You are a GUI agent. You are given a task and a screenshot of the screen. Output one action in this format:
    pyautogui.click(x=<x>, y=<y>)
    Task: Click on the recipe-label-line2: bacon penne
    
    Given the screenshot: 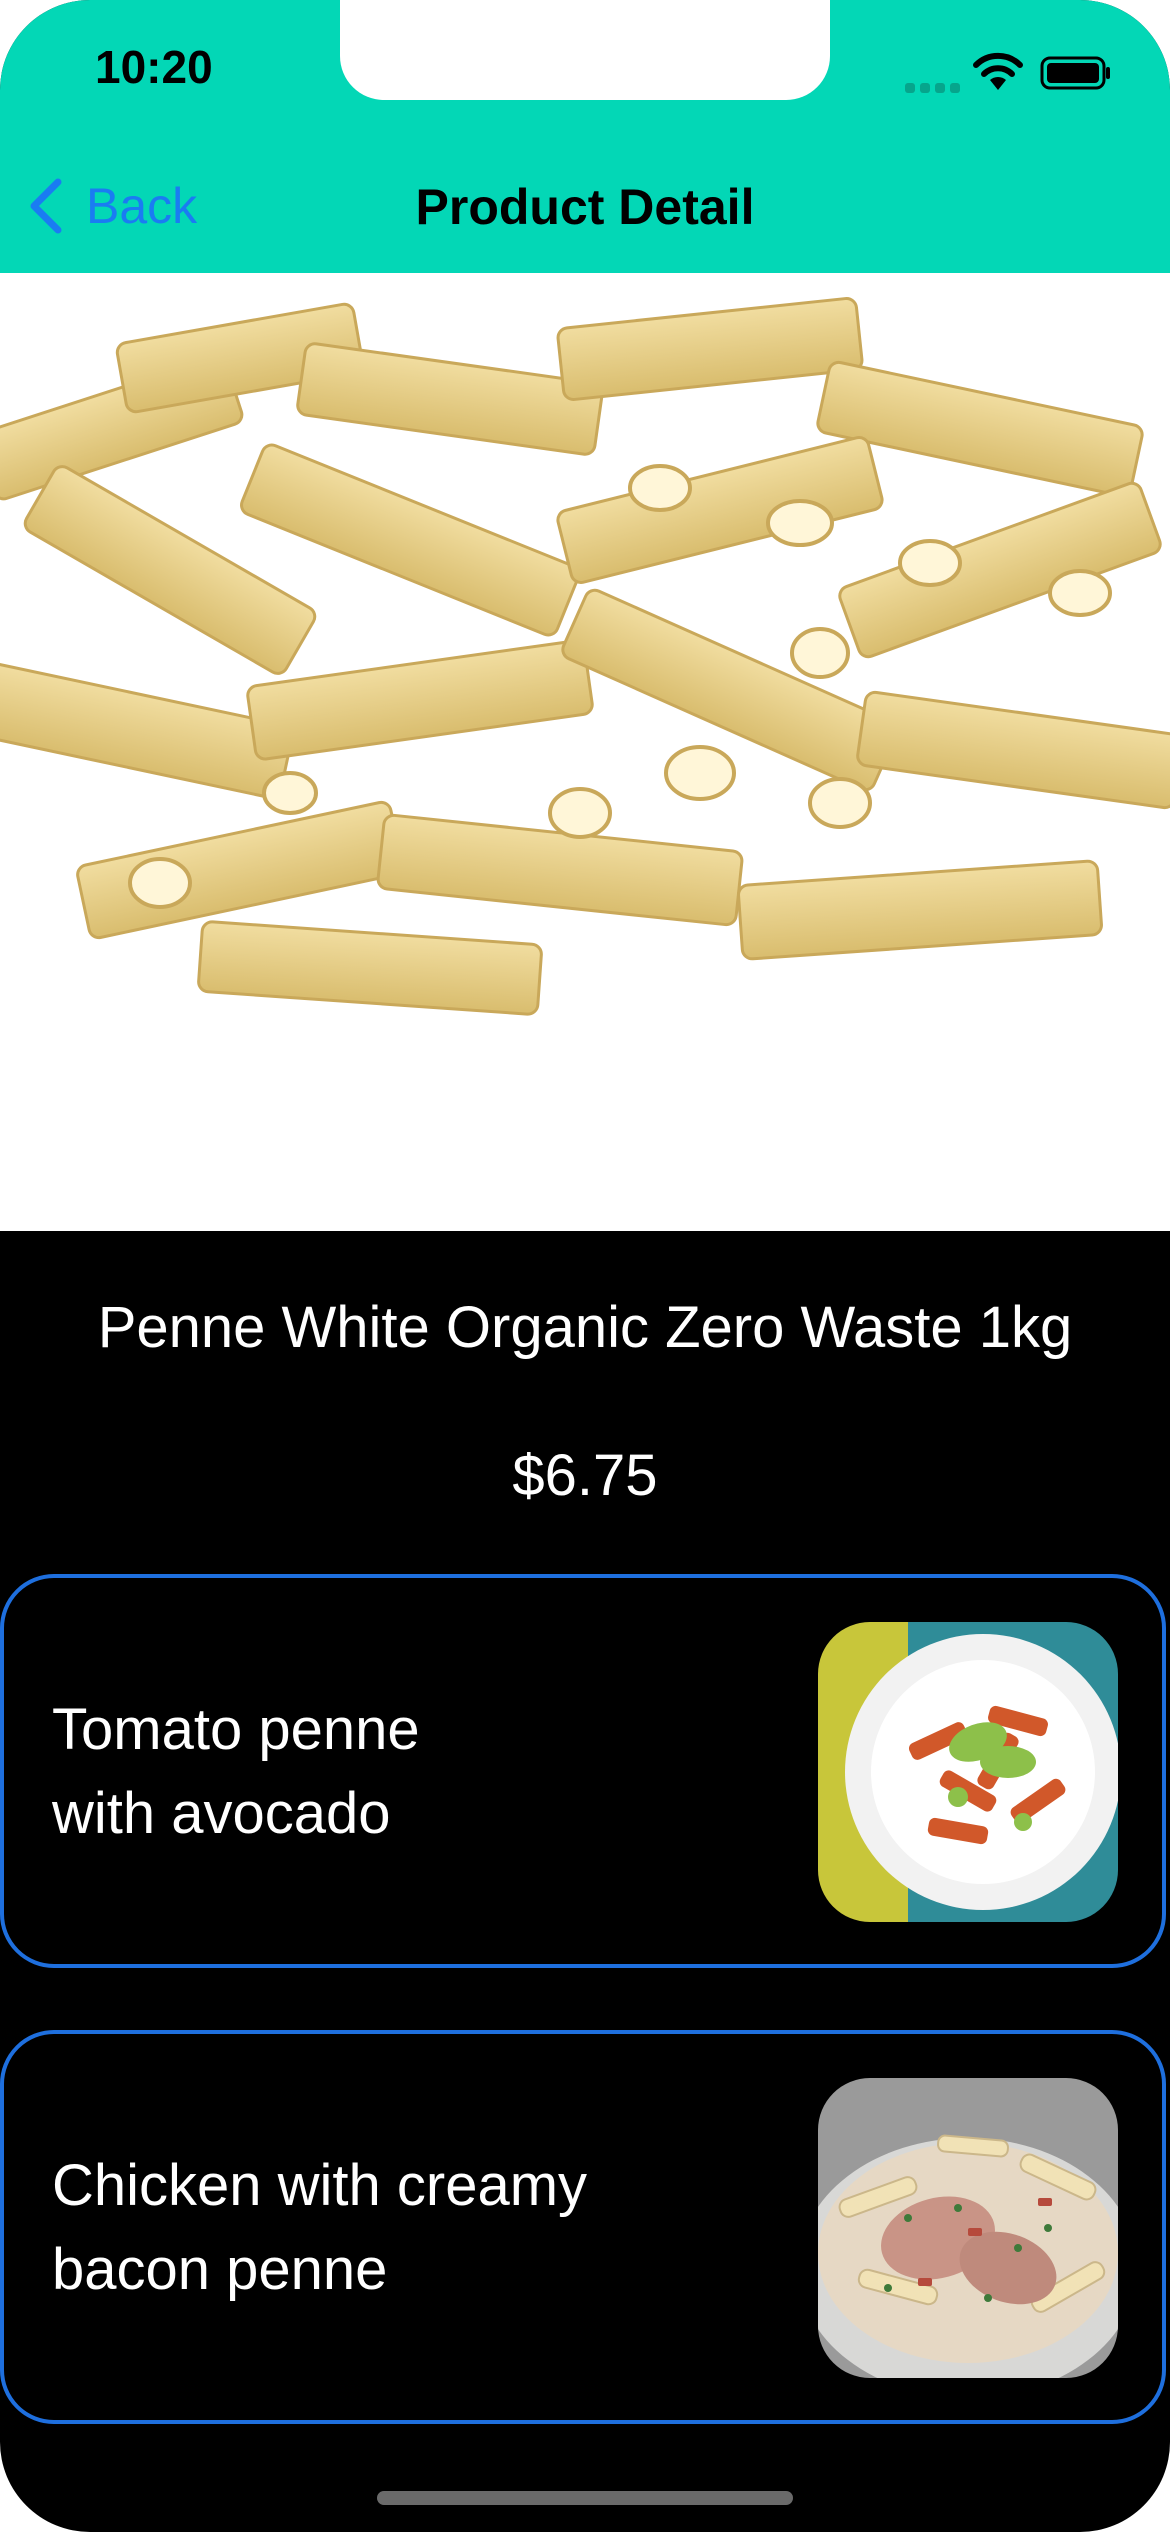 What is the action you would take?
    pyautogui.click(x=220, y=2269)
    